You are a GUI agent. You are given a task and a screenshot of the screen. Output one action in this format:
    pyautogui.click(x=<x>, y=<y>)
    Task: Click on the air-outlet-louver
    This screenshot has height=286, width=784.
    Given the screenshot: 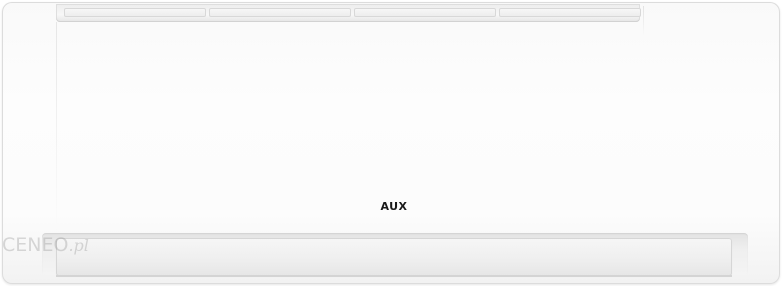 What is the action you would take?
    pyautogui.click(x=394, y=257)
    